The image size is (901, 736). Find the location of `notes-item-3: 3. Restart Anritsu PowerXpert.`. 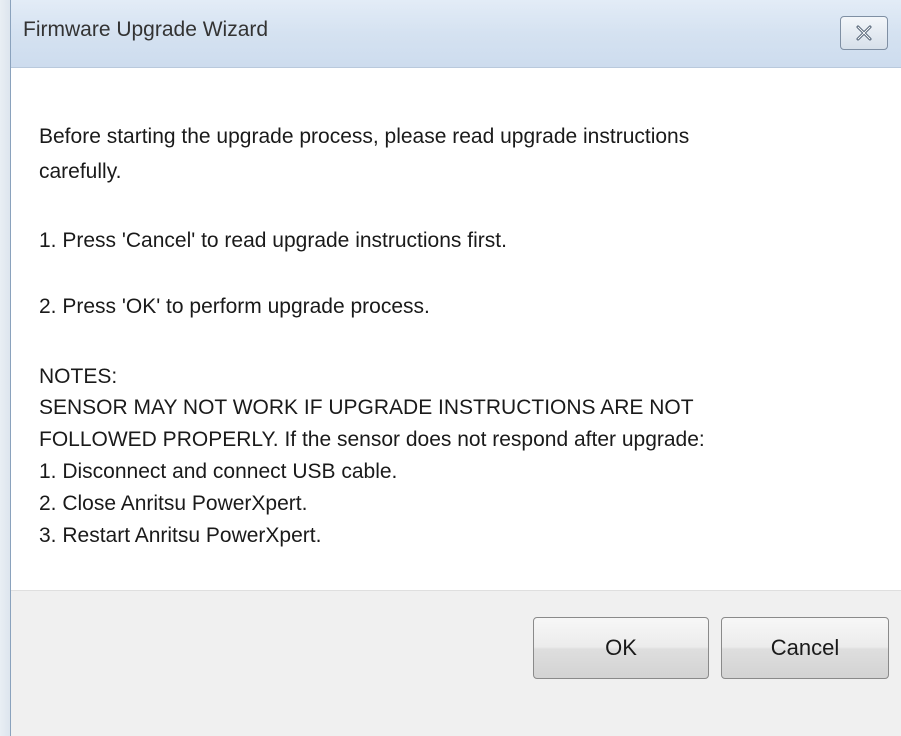

notes-item-3: 3. Restart Anritsu PowerXpert. is located at coordinates (180, 535).